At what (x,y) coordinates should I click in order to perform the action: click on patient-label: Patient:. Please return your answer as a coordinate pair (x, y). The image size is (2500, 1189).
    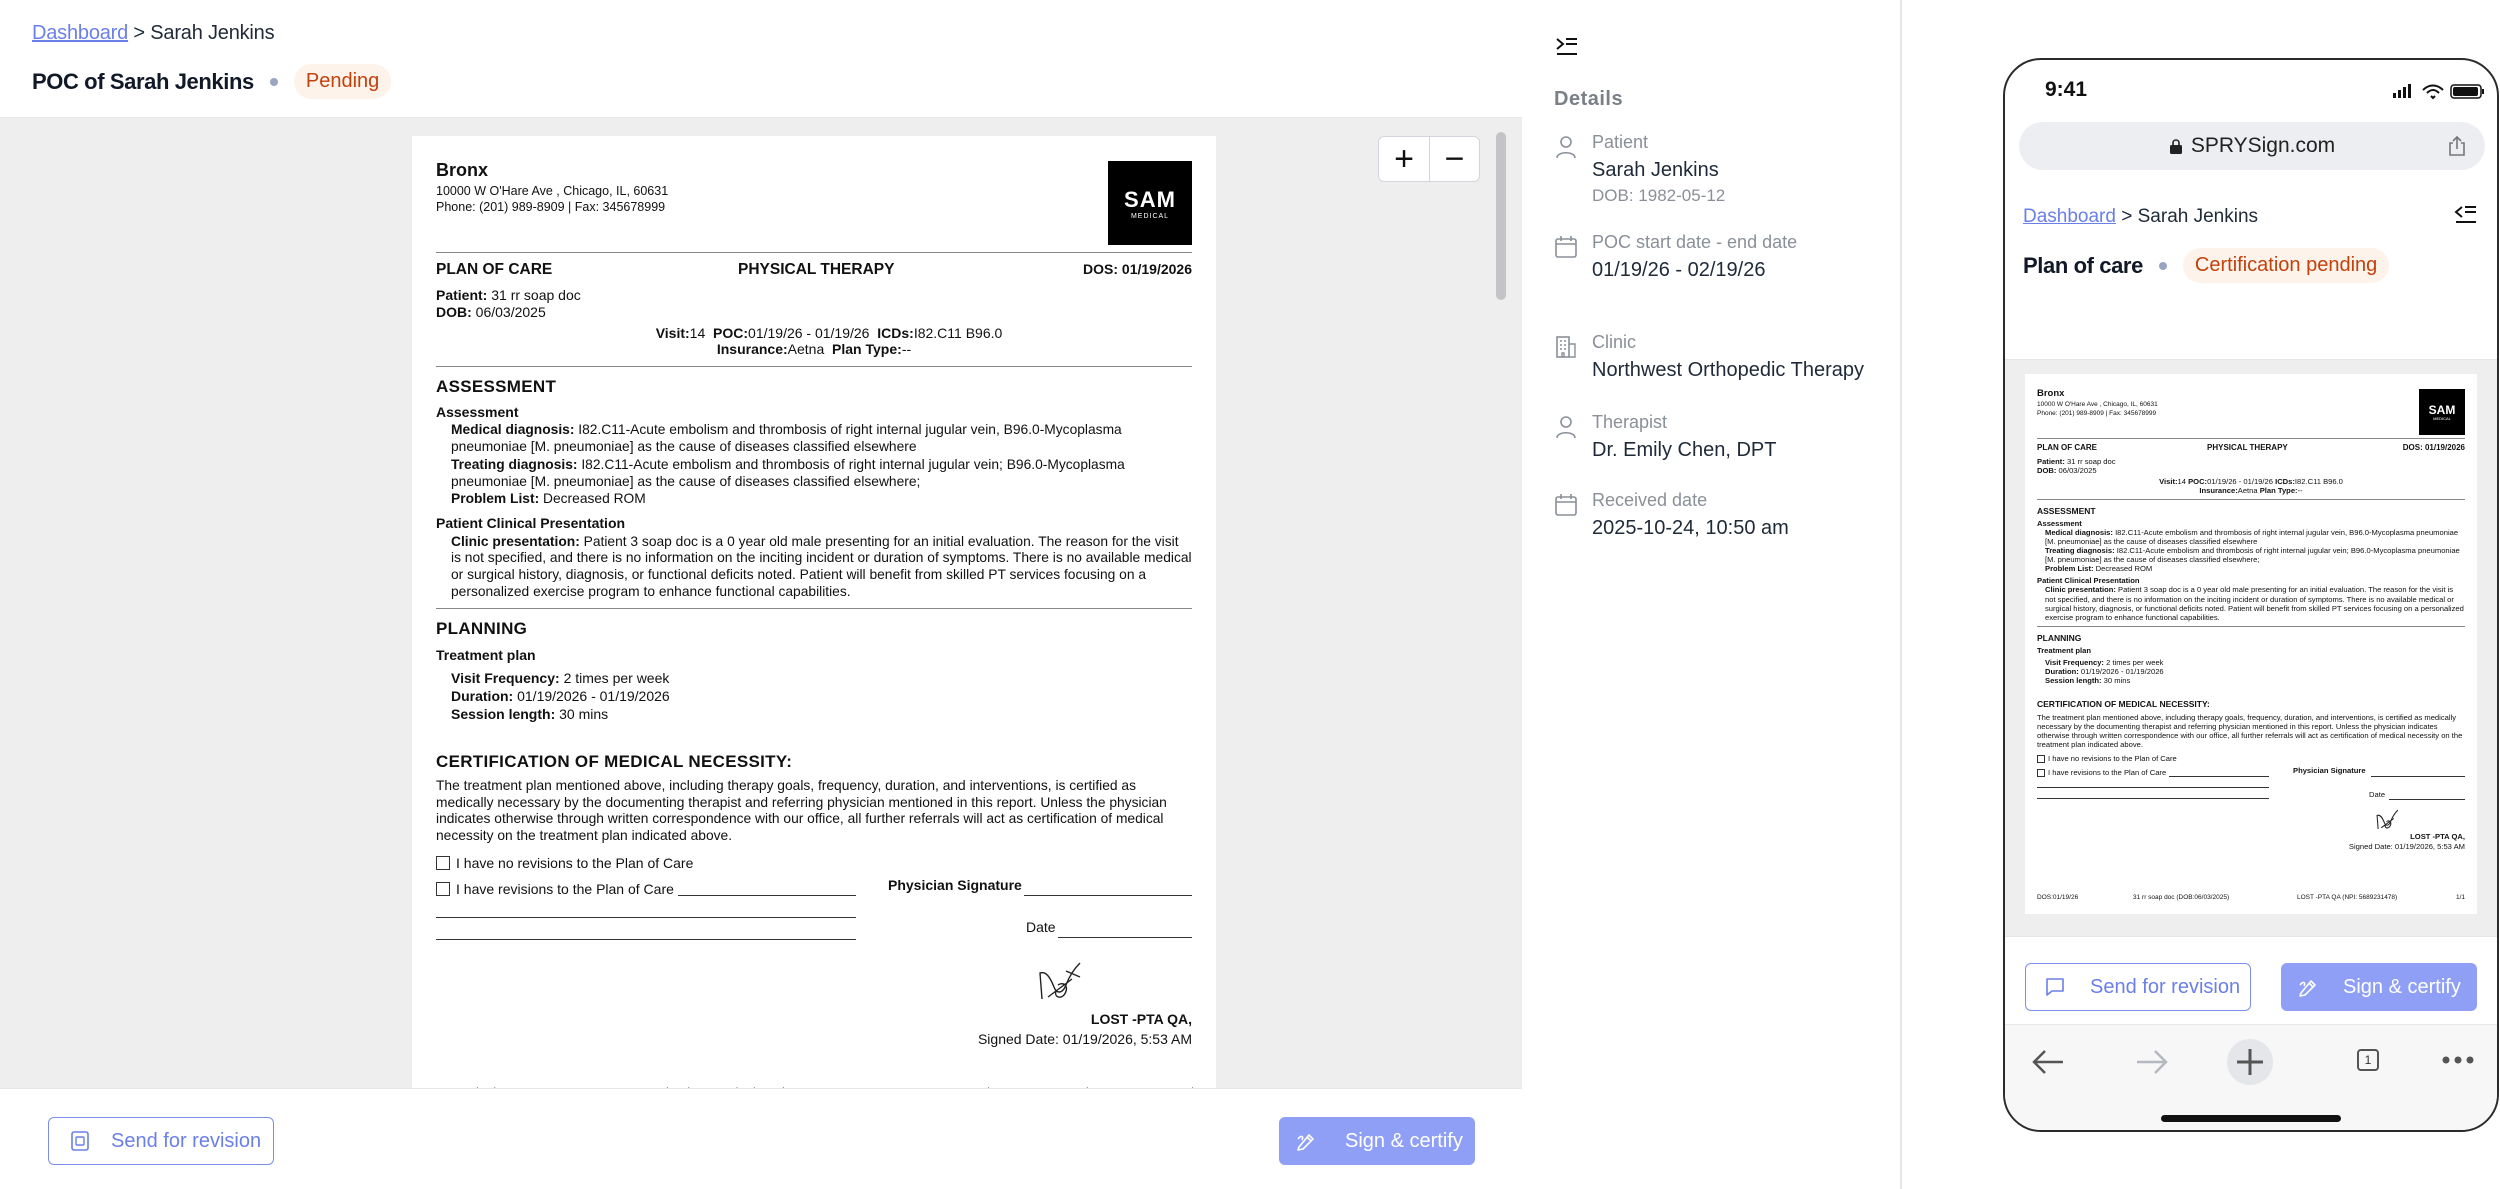
    Looking at the image, I should click on (462, 295).